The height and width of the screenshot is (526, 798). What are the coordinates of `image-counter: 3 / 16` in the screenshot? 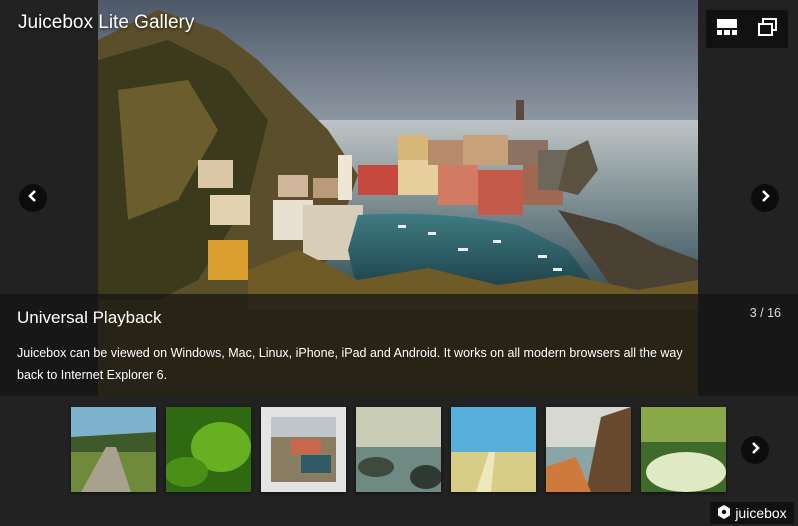 It's located at (765, 313).